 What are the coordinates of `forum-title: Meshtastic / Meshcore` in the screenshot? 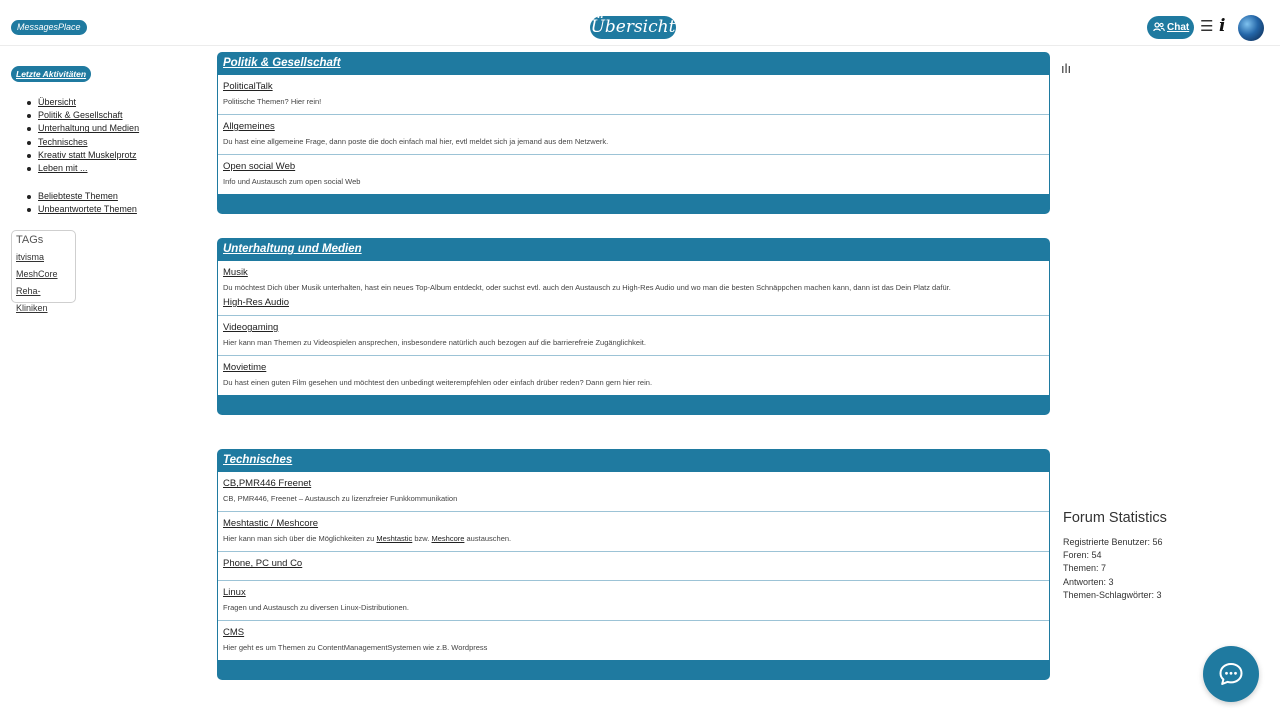 It's located at (633, 524).